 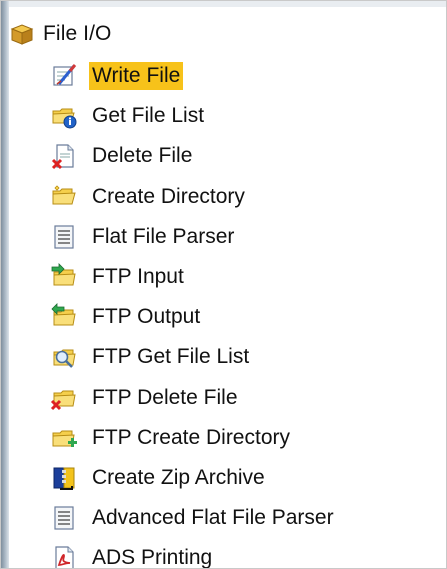 I want to click on tree-item-write-file: Write File, so click(x=247, y=76).